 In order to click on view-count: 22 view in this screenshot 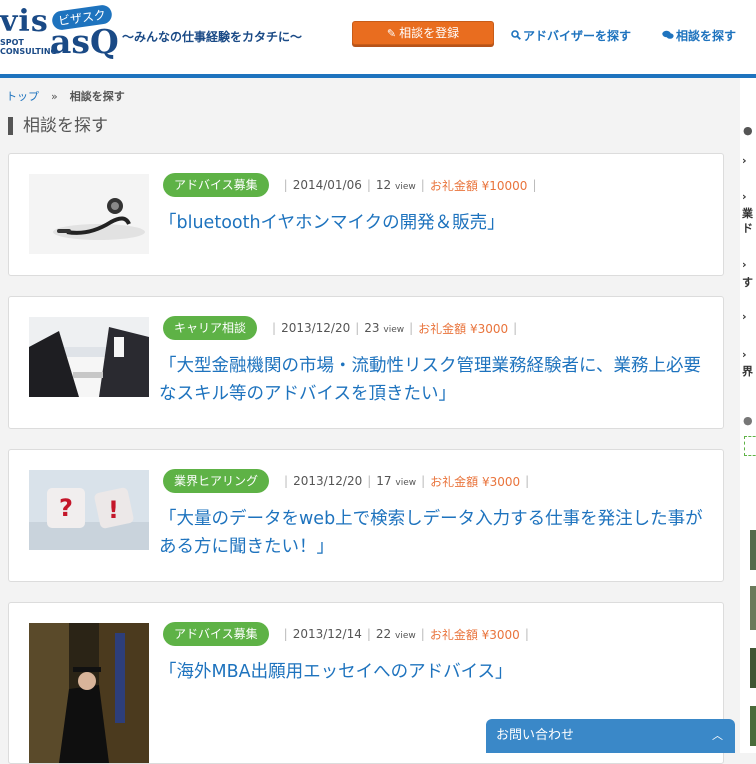, I will do `click(396, 634)`.